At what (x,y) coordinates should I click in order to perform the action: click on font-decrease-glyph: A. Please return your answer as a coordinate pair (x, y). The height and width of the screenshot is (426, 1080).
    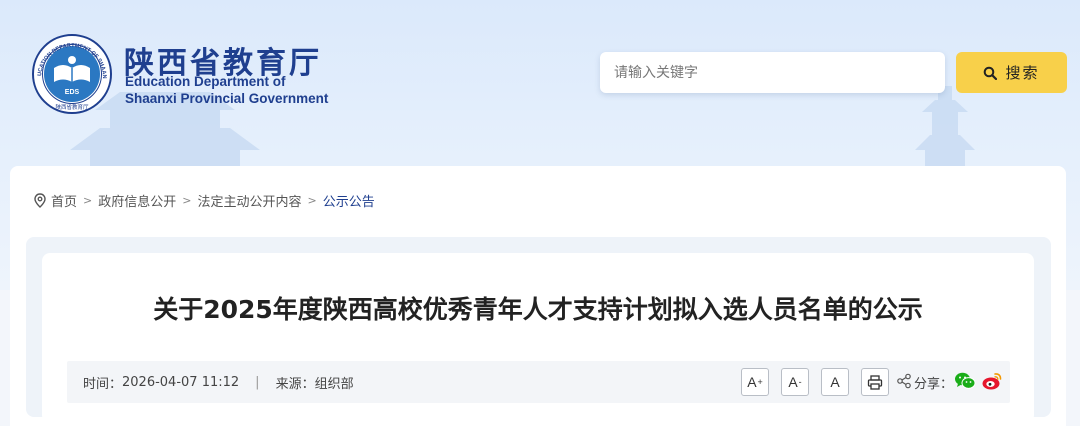
    Looking at the image, I should click on (793, 382).